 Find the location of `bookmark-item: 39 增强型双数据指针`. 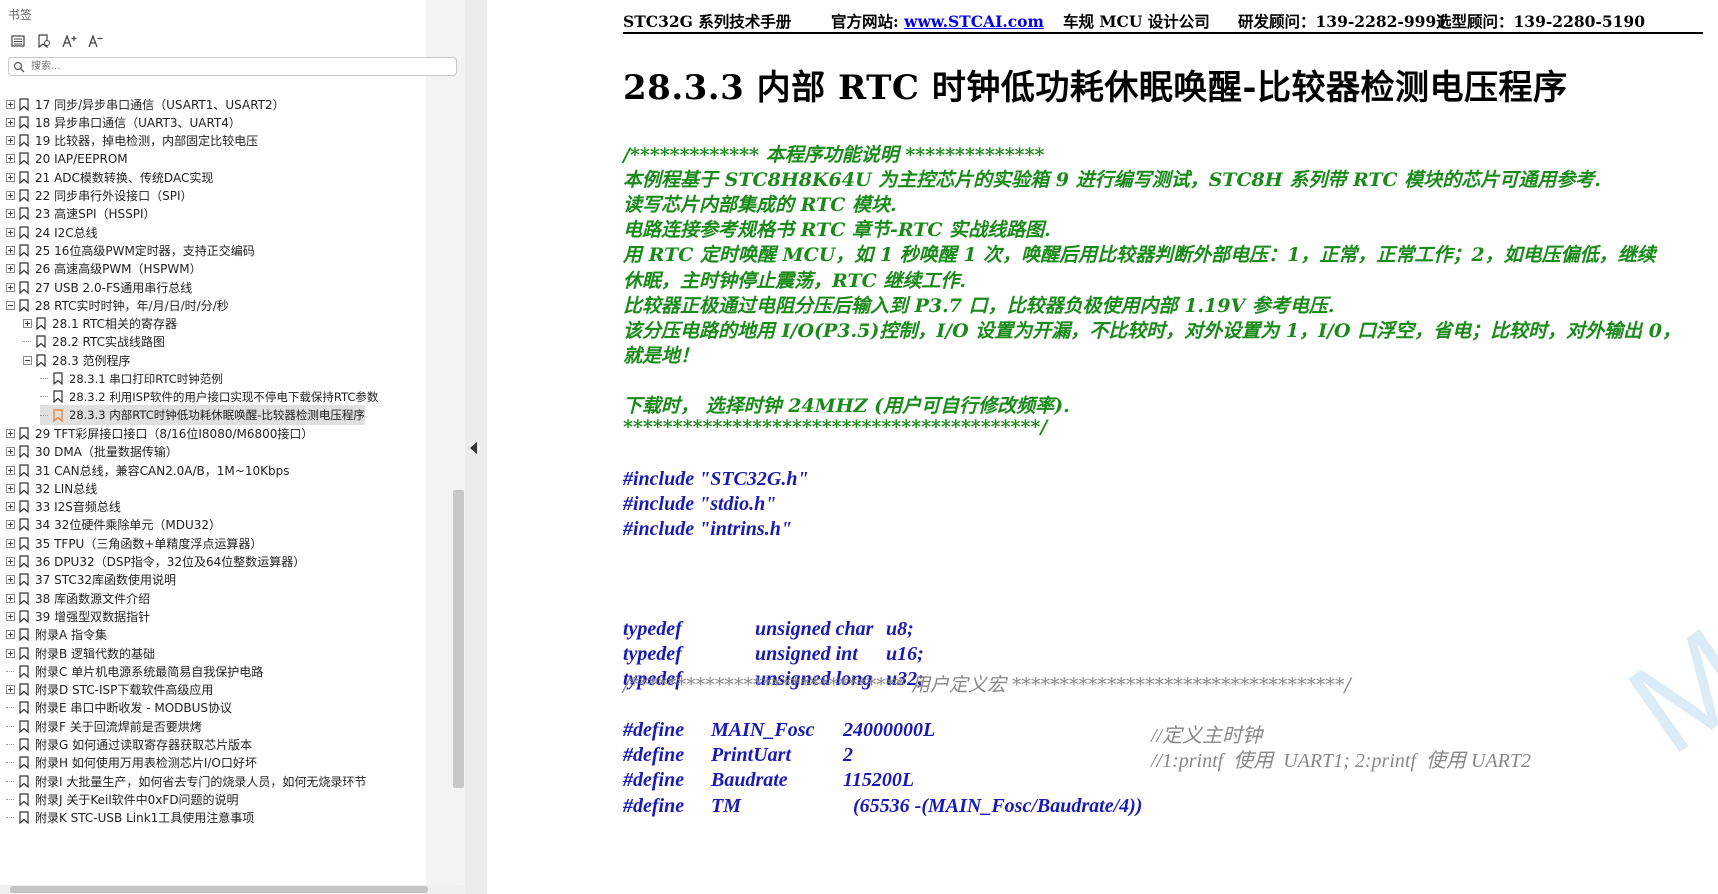

bookmark-item: 39 增强型双数据指针 is located at coordinates (78, 616).